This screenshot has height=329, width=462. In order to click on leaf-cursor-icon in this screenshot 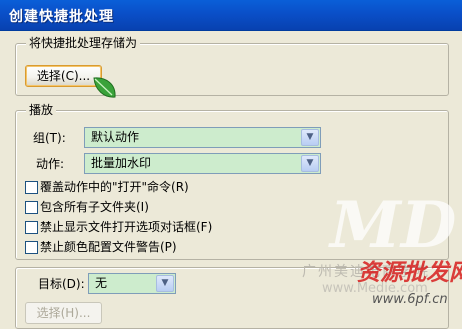, I will do `click(104, 87)`.